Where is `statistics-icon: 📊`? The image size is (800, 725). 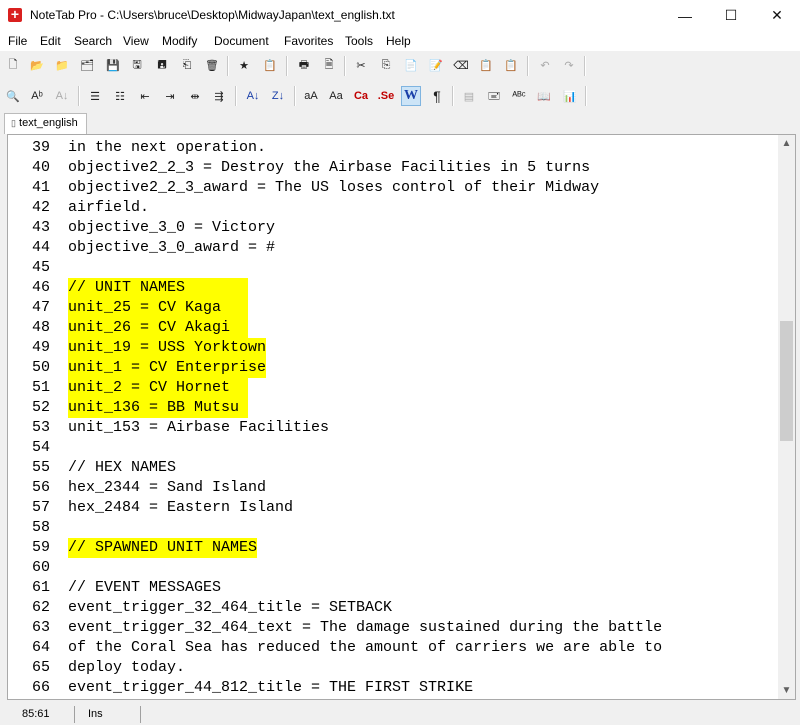 statistics-icon: 📊 is located at coordinates (570, 96).